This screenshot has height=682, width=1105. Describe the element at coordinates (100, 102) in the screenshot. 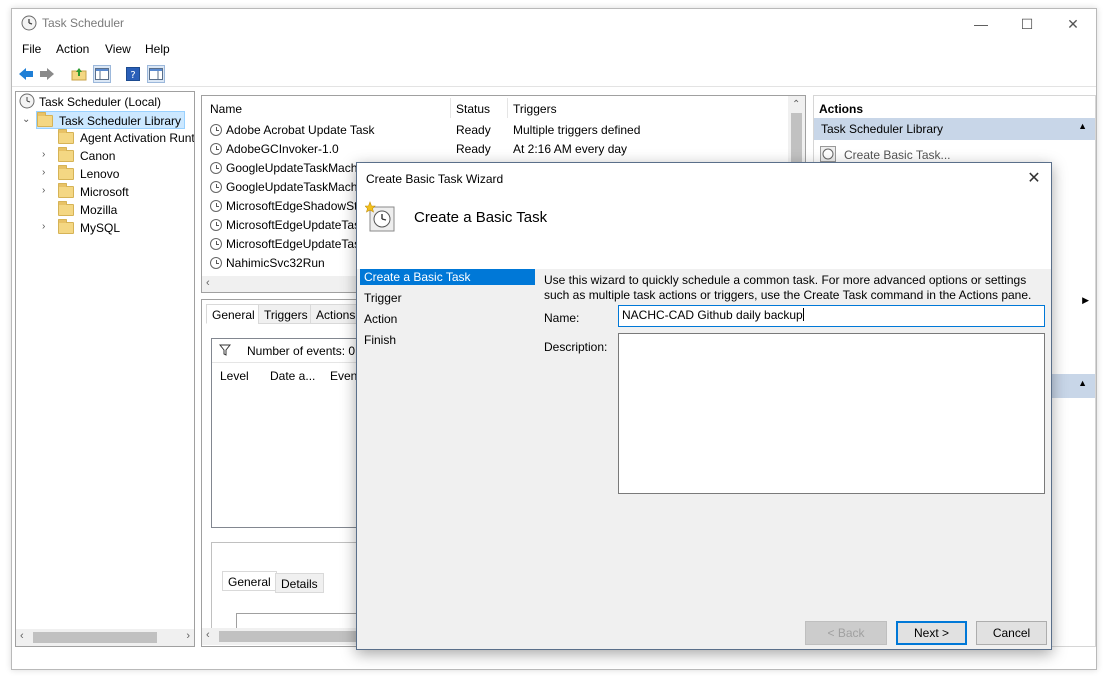

I see `tree-root-label: Task Scheduler (Local)` at that location.